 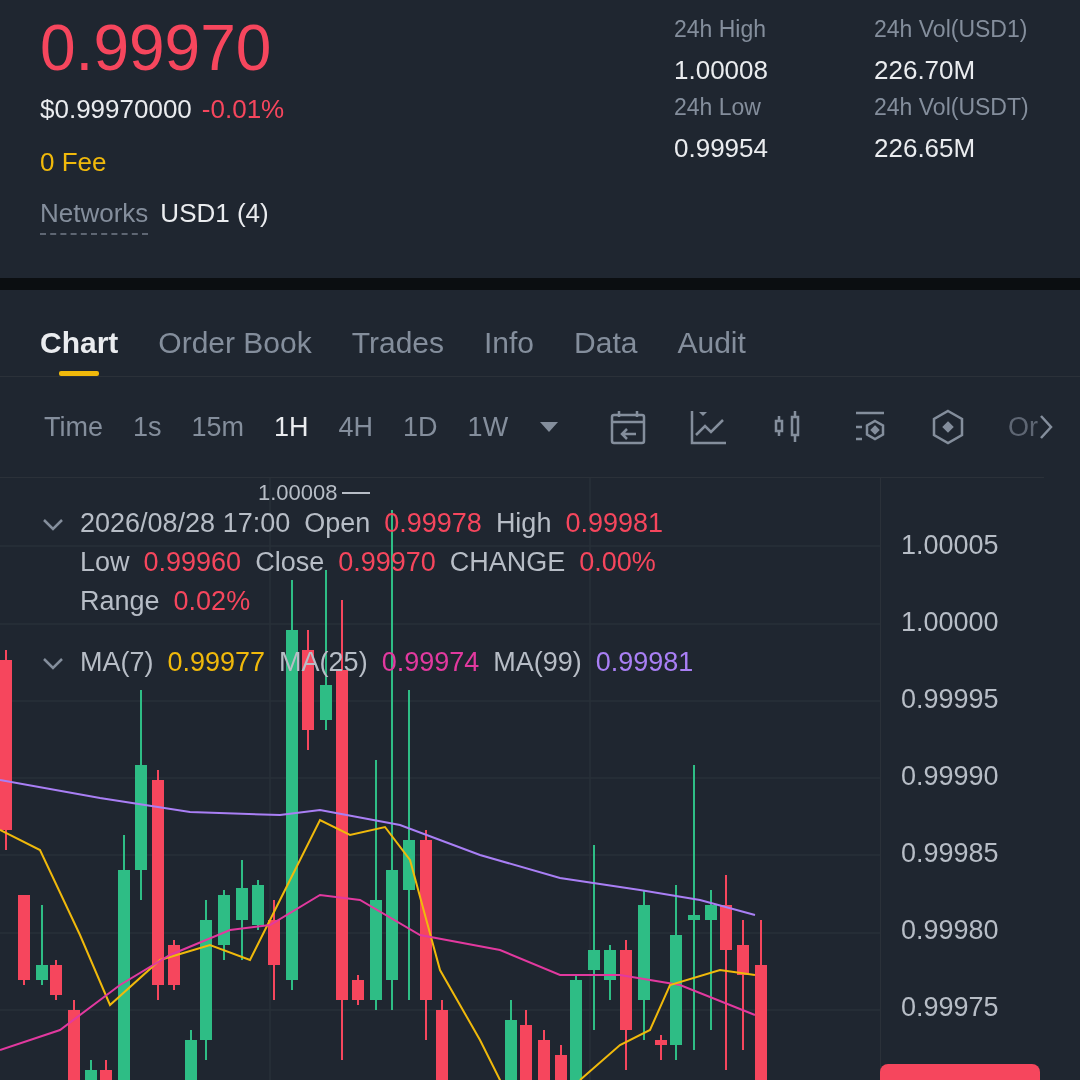 What do you see at coordinates (218, 427) in the screenshot?
I see `interval-tab: 15m` at bounding box center [218, 427].